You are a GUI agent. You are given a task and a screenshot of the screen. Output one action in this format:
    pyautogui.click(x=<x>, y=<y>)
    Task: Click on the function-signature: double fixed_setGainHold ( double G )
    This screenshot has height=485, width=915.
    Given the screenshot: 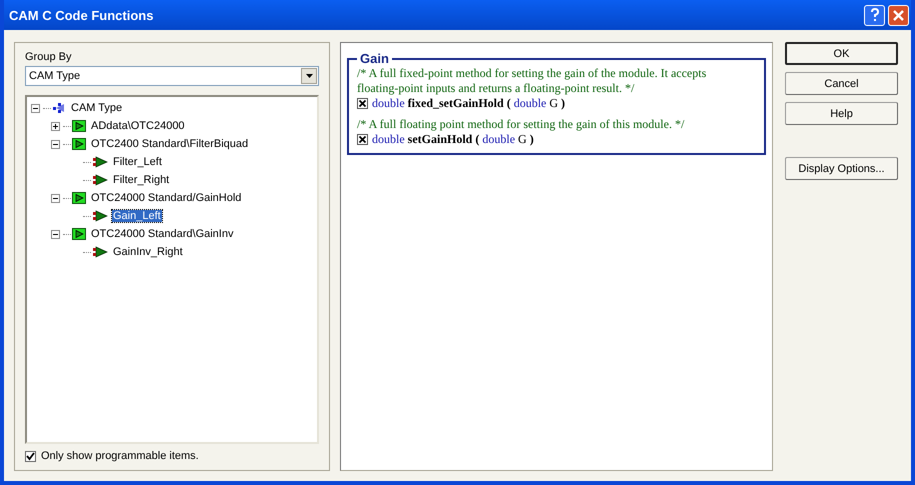 What is the action you would take?
    pyautogui.click(x=469, y=103)
    